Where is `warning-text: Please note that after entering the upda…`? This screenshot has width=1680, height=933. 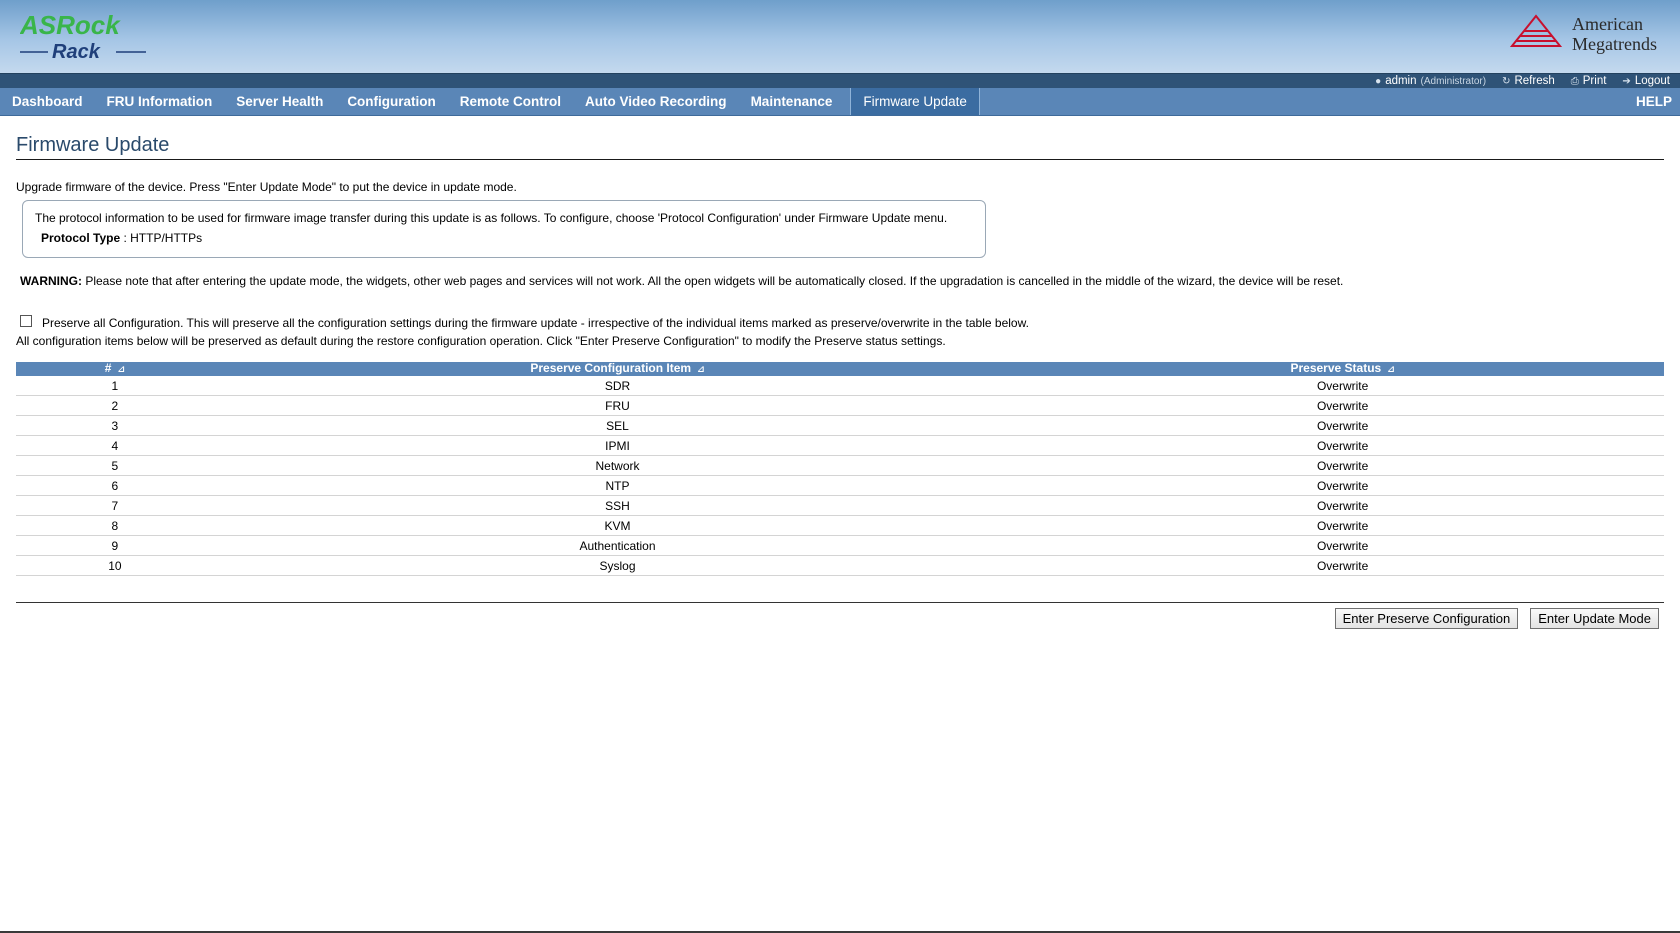
warning-text: Please note that after entering the upda… is located at coordinates (713, 281).